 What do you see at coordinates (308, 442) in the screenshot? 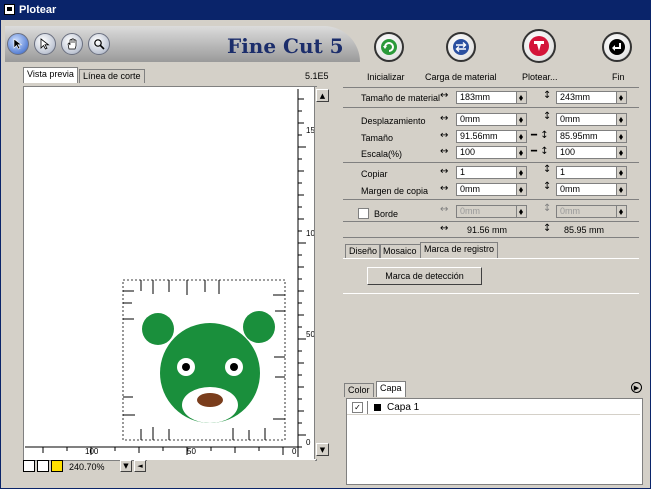
I see `vruler-label-0: 0` at bounding box center [308, 442].